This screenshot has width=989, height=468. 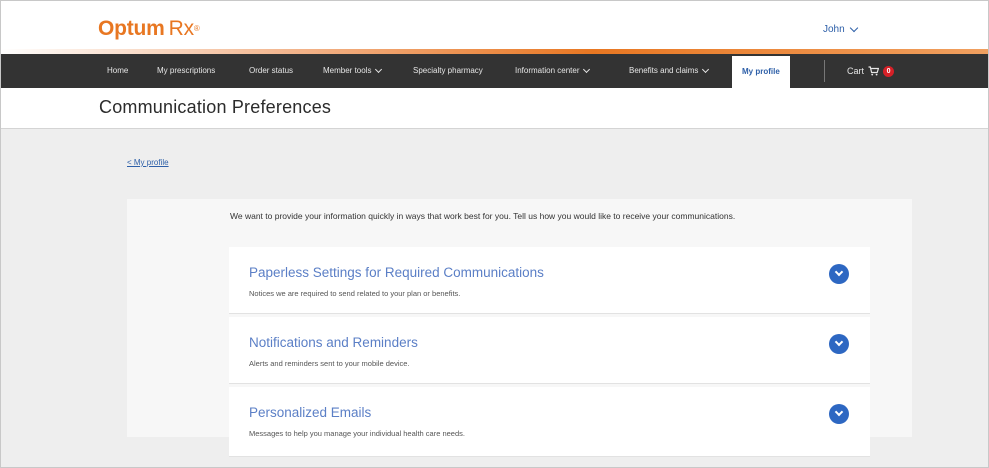 I want to click on optum-rx-logo: Optum Rx®, so click(x=149, y=29).